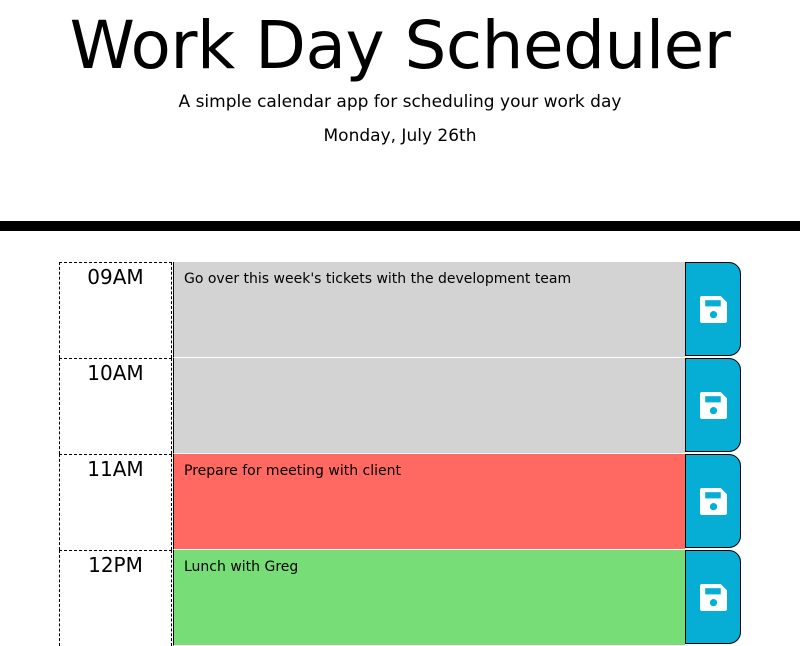  Describe the element at coordinates (429, 598) in the screenshot. I see `event-description-input: Lunch with Greg` at that location.